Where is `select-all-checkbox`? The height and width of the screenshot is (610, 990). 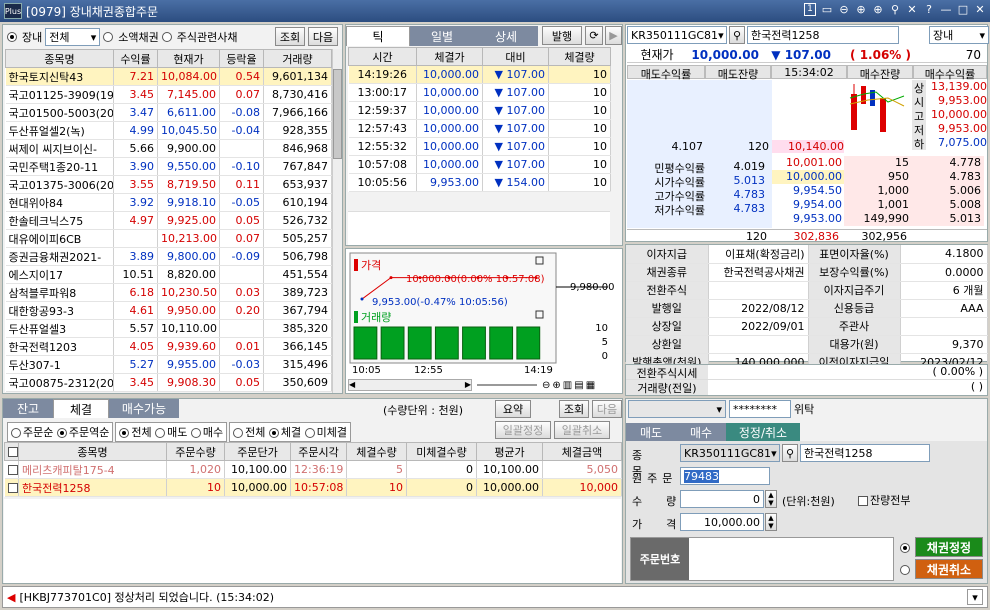 select-all-checkbox is located at coordinates (13, 452).